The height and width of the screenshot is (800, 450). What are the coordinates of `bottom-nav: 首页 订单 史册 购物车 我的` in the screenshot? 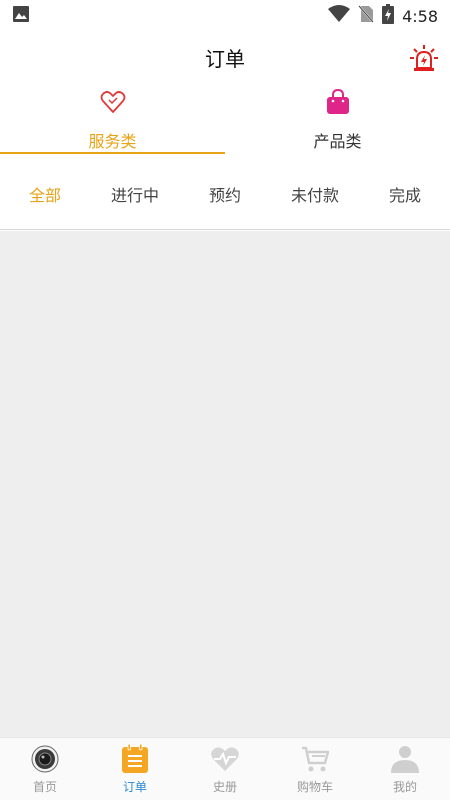 It's located at (225, 768).